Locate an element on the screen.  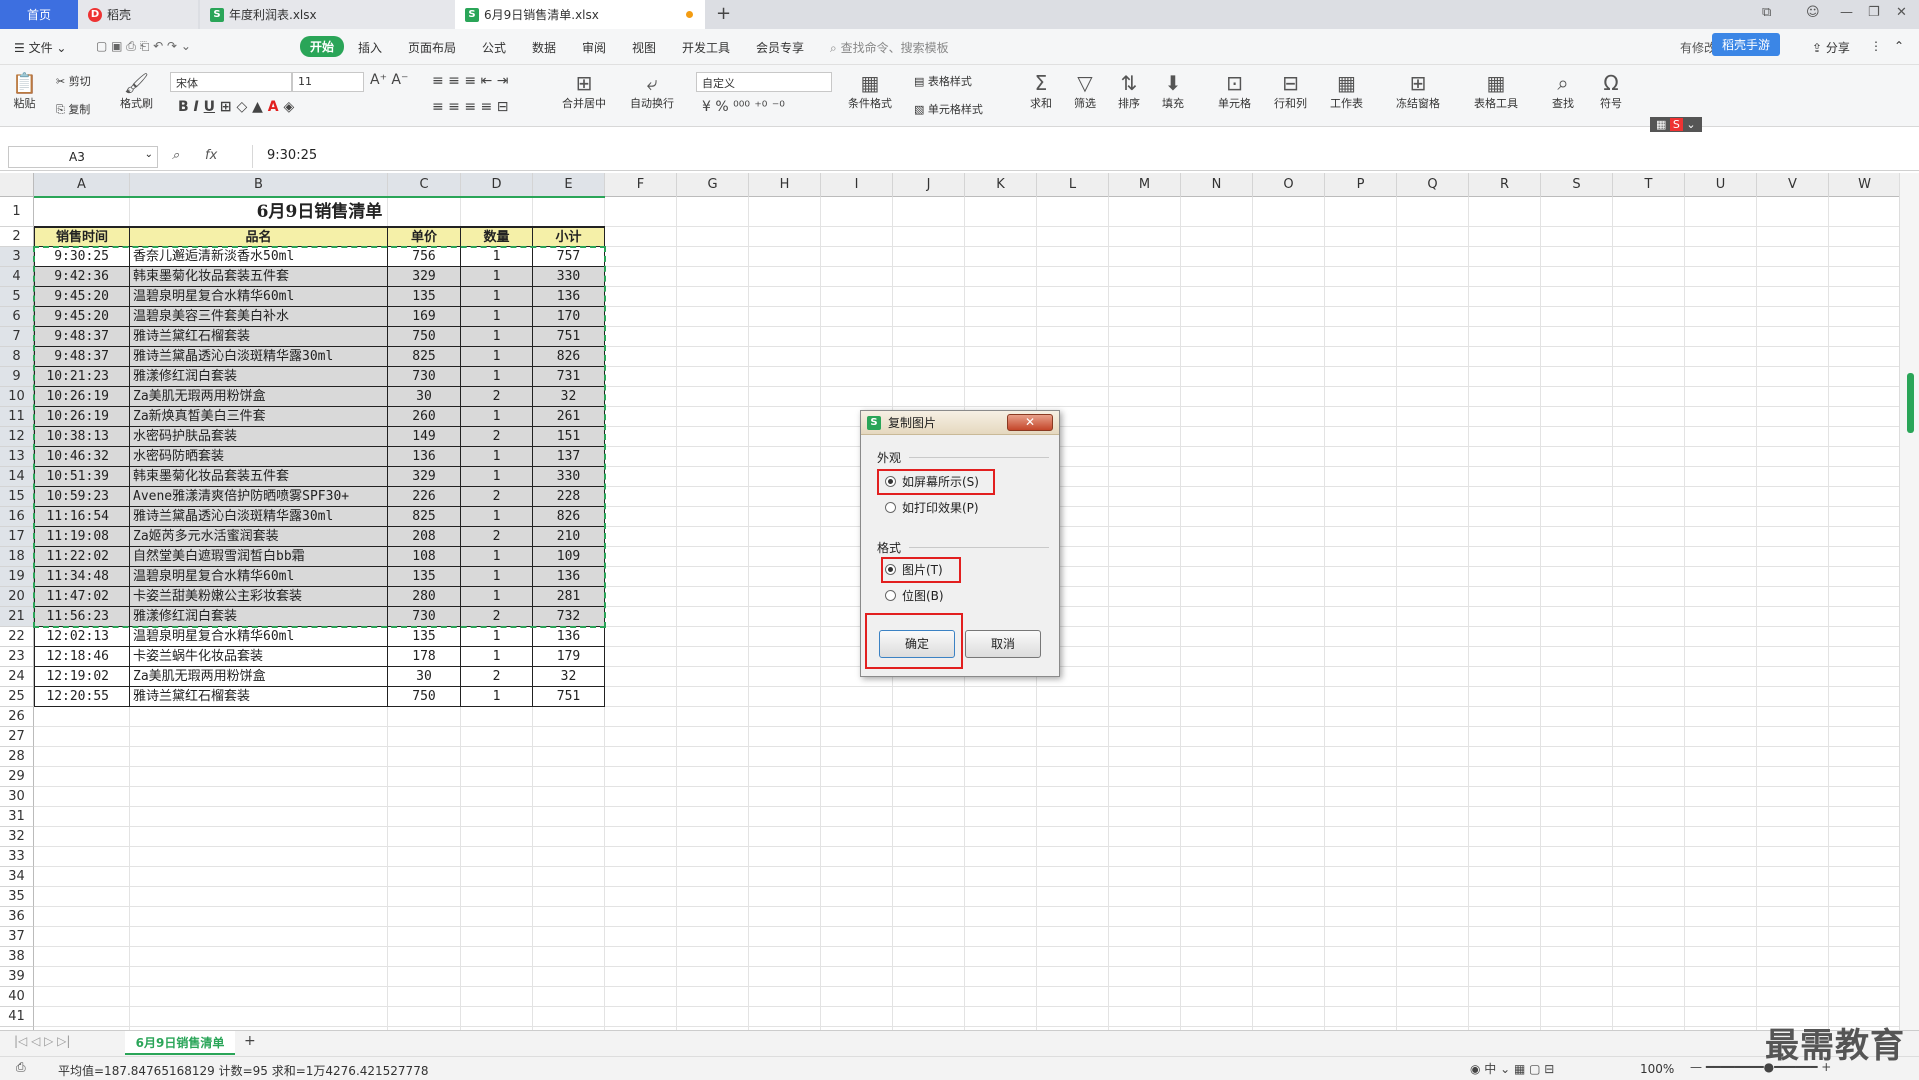
column-header-D: D is located at coordinates (497, 185).